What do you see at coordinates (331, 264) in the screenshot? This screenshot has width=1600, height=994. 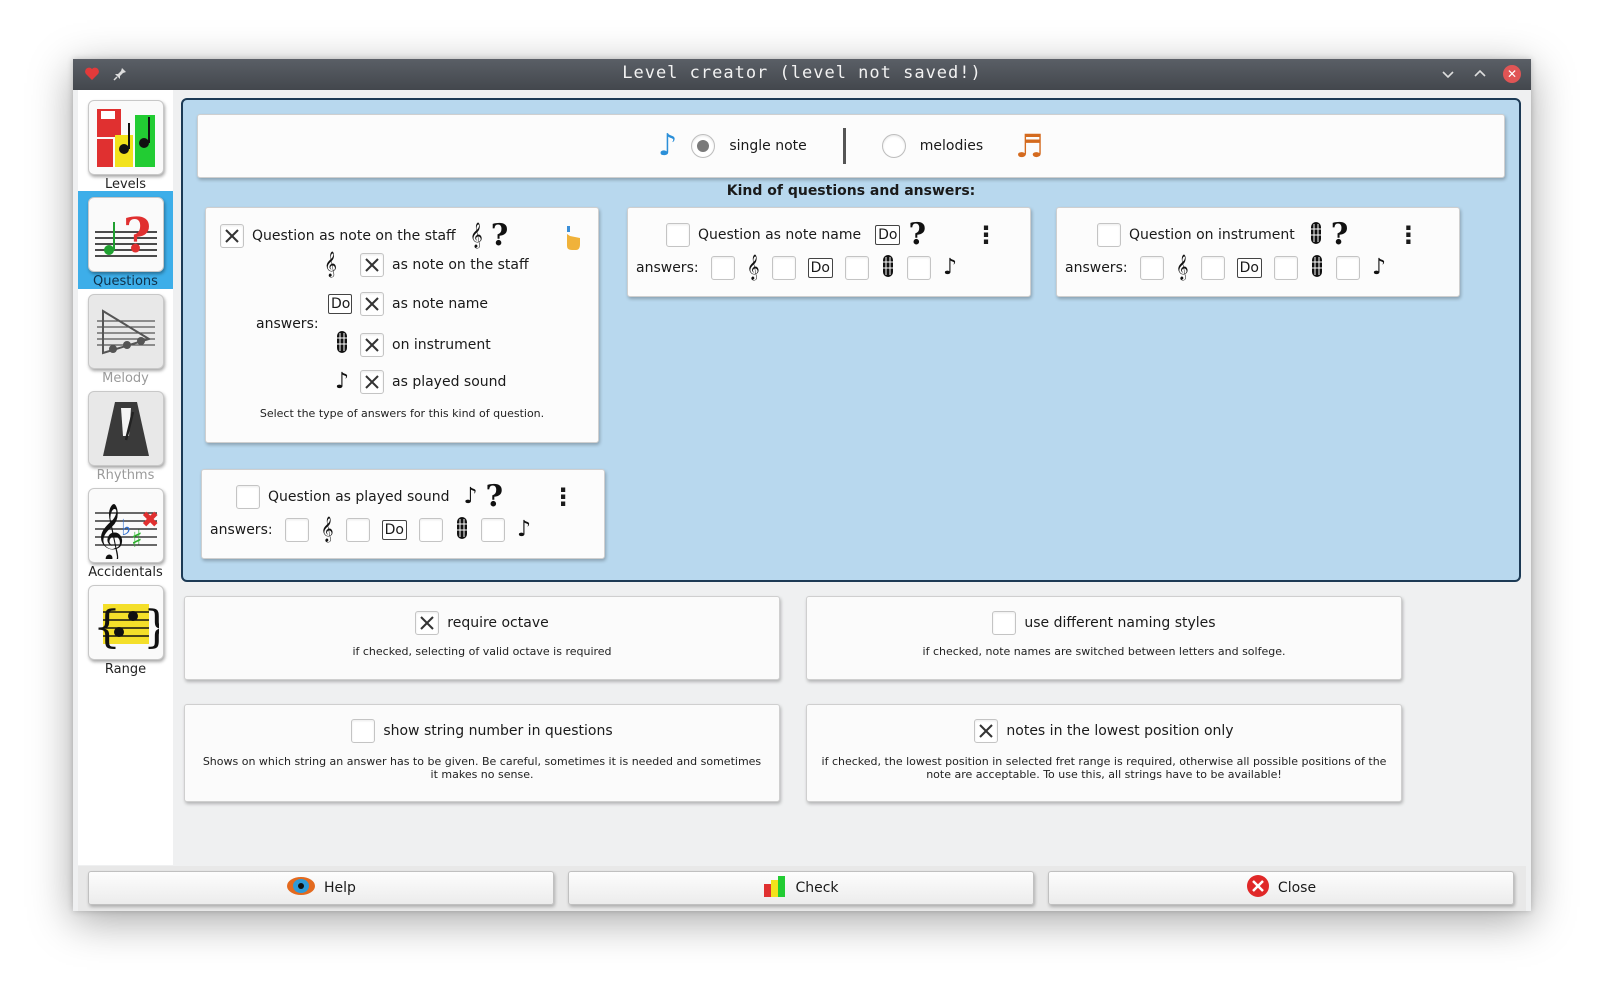 I see `answer-staff-icon: 𝄞` at bounding box center [331, 264].